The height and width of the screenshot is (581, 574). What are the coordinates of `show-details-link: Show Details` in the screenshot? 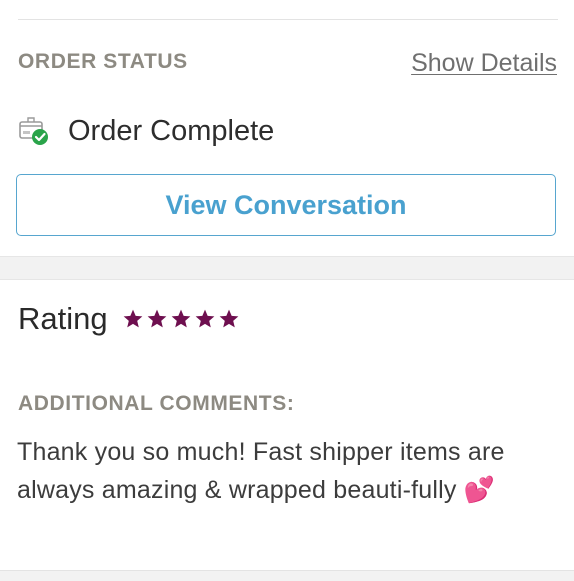 It's located at (484, 63).